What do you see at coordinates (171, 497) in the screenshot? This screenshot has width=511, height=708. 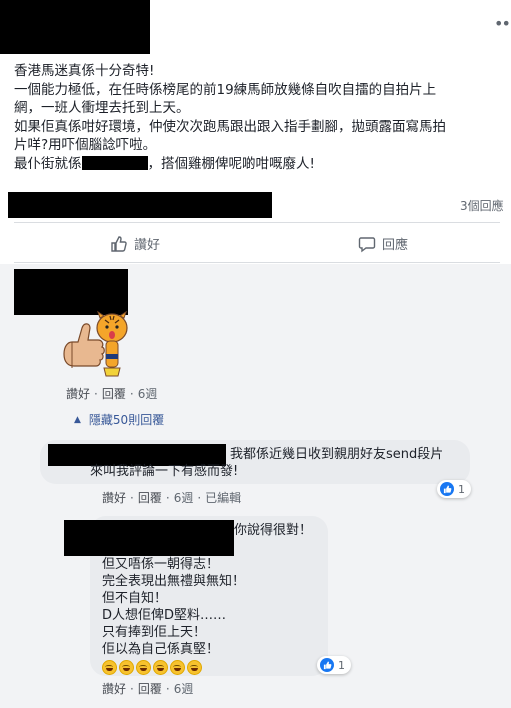 I see `reply-meta: 讚好 · 回覆 · 6週 · 已編輯` at bounding box center [171, 497].